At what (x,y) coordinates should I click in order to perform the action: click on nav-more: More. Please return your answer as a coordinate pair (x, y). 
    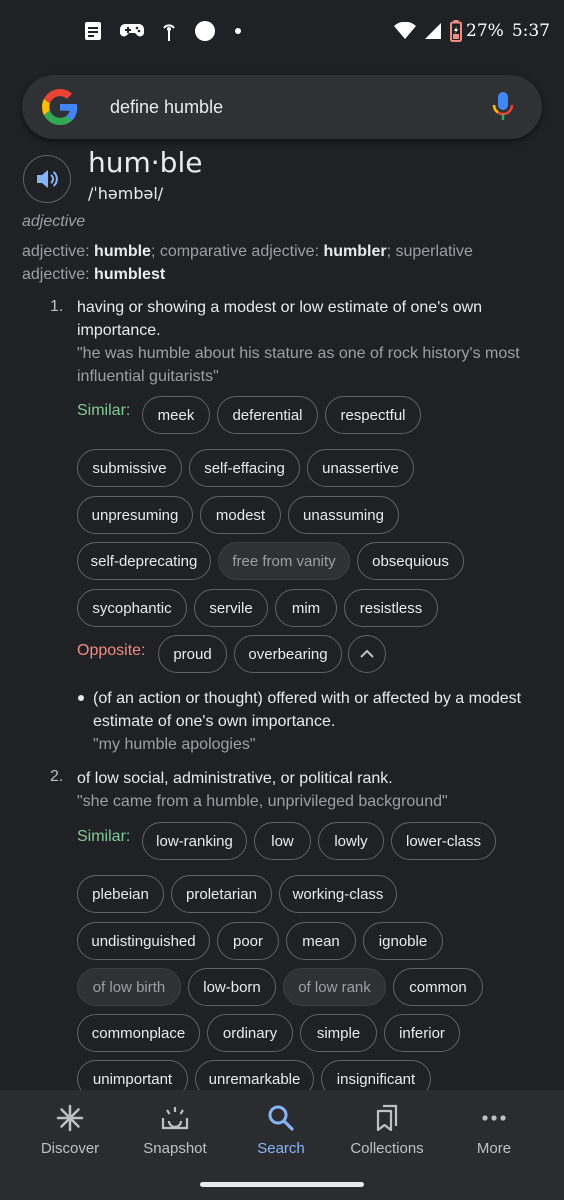
    Looking at the image, I should click on (494, 1130).